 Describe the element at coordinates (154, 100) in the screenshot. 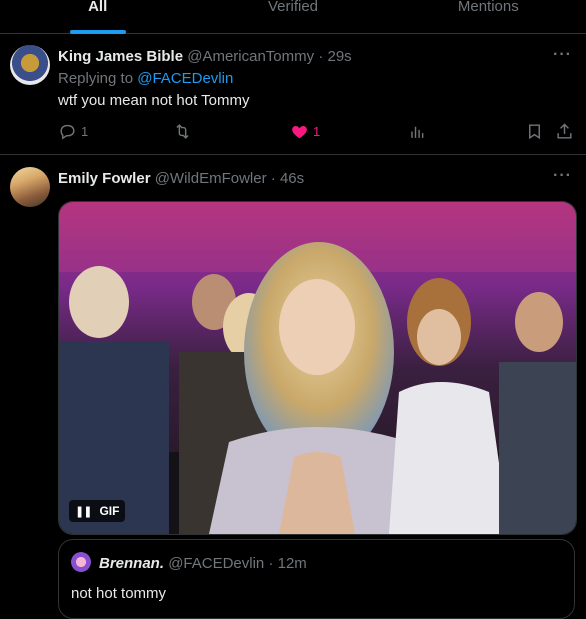

I see `tweet-text: wtf you mean not hot Tommy` at that location.